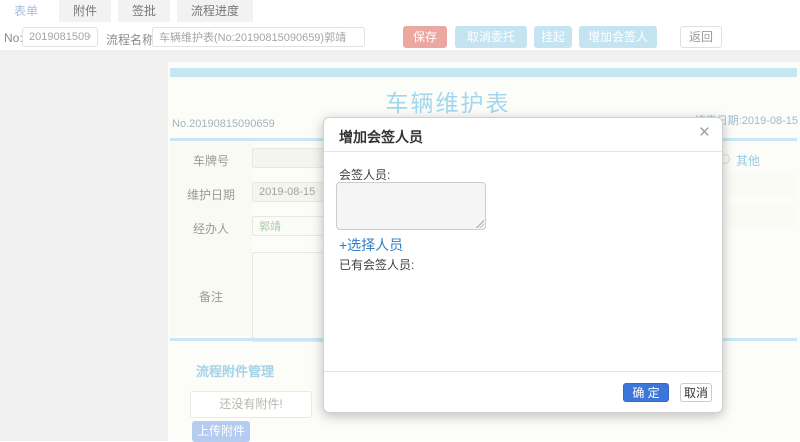 This screenshot has height=442, width=800. What do you see at coordinates (425, 37) in the screenshot?
I see `save-button: 保存` at bounding box center [425, 37].